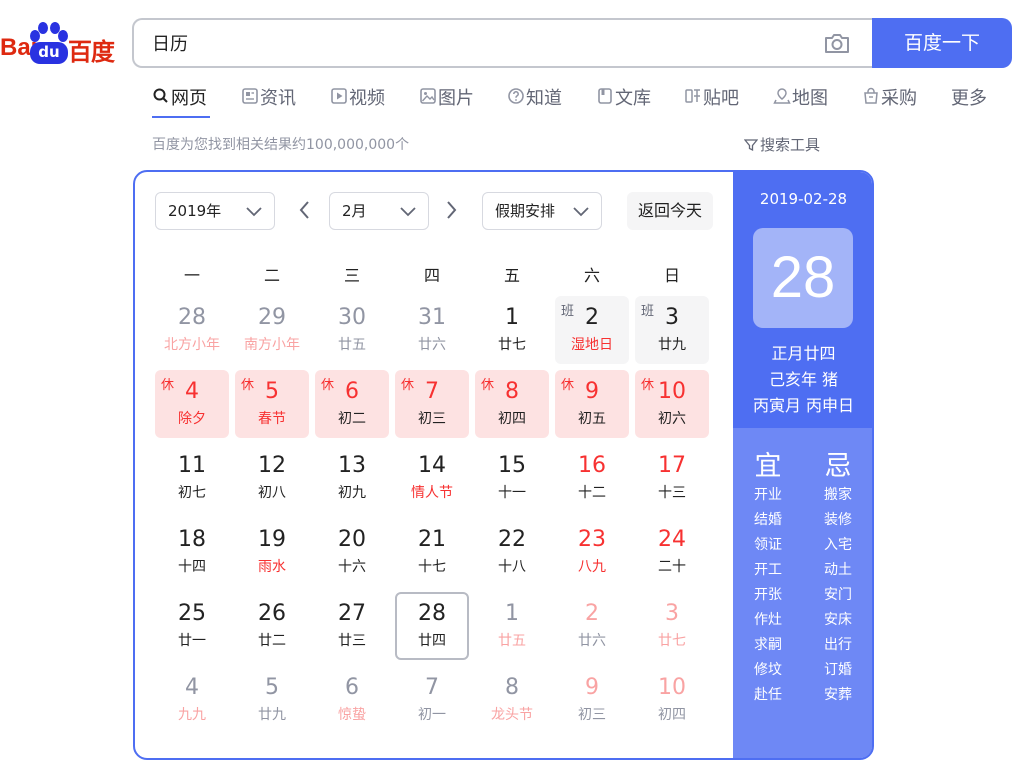 The height and width of the screenshot is (768, 1030). Describe the element at coordinates (672, 404) in the screenshot. I see `day-cell: 10 初六休` at that location.